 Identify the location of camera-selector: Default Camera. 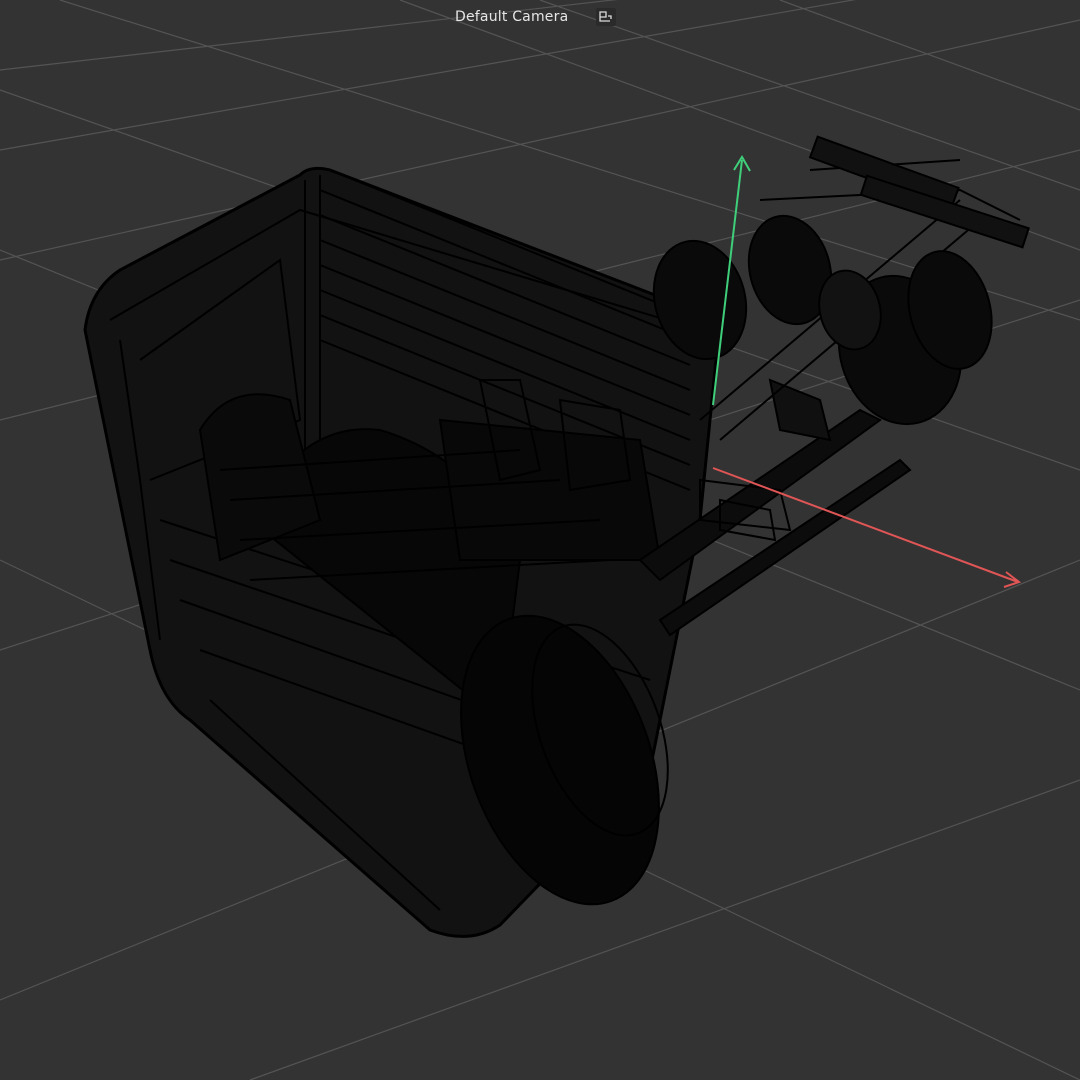
(511, 17).